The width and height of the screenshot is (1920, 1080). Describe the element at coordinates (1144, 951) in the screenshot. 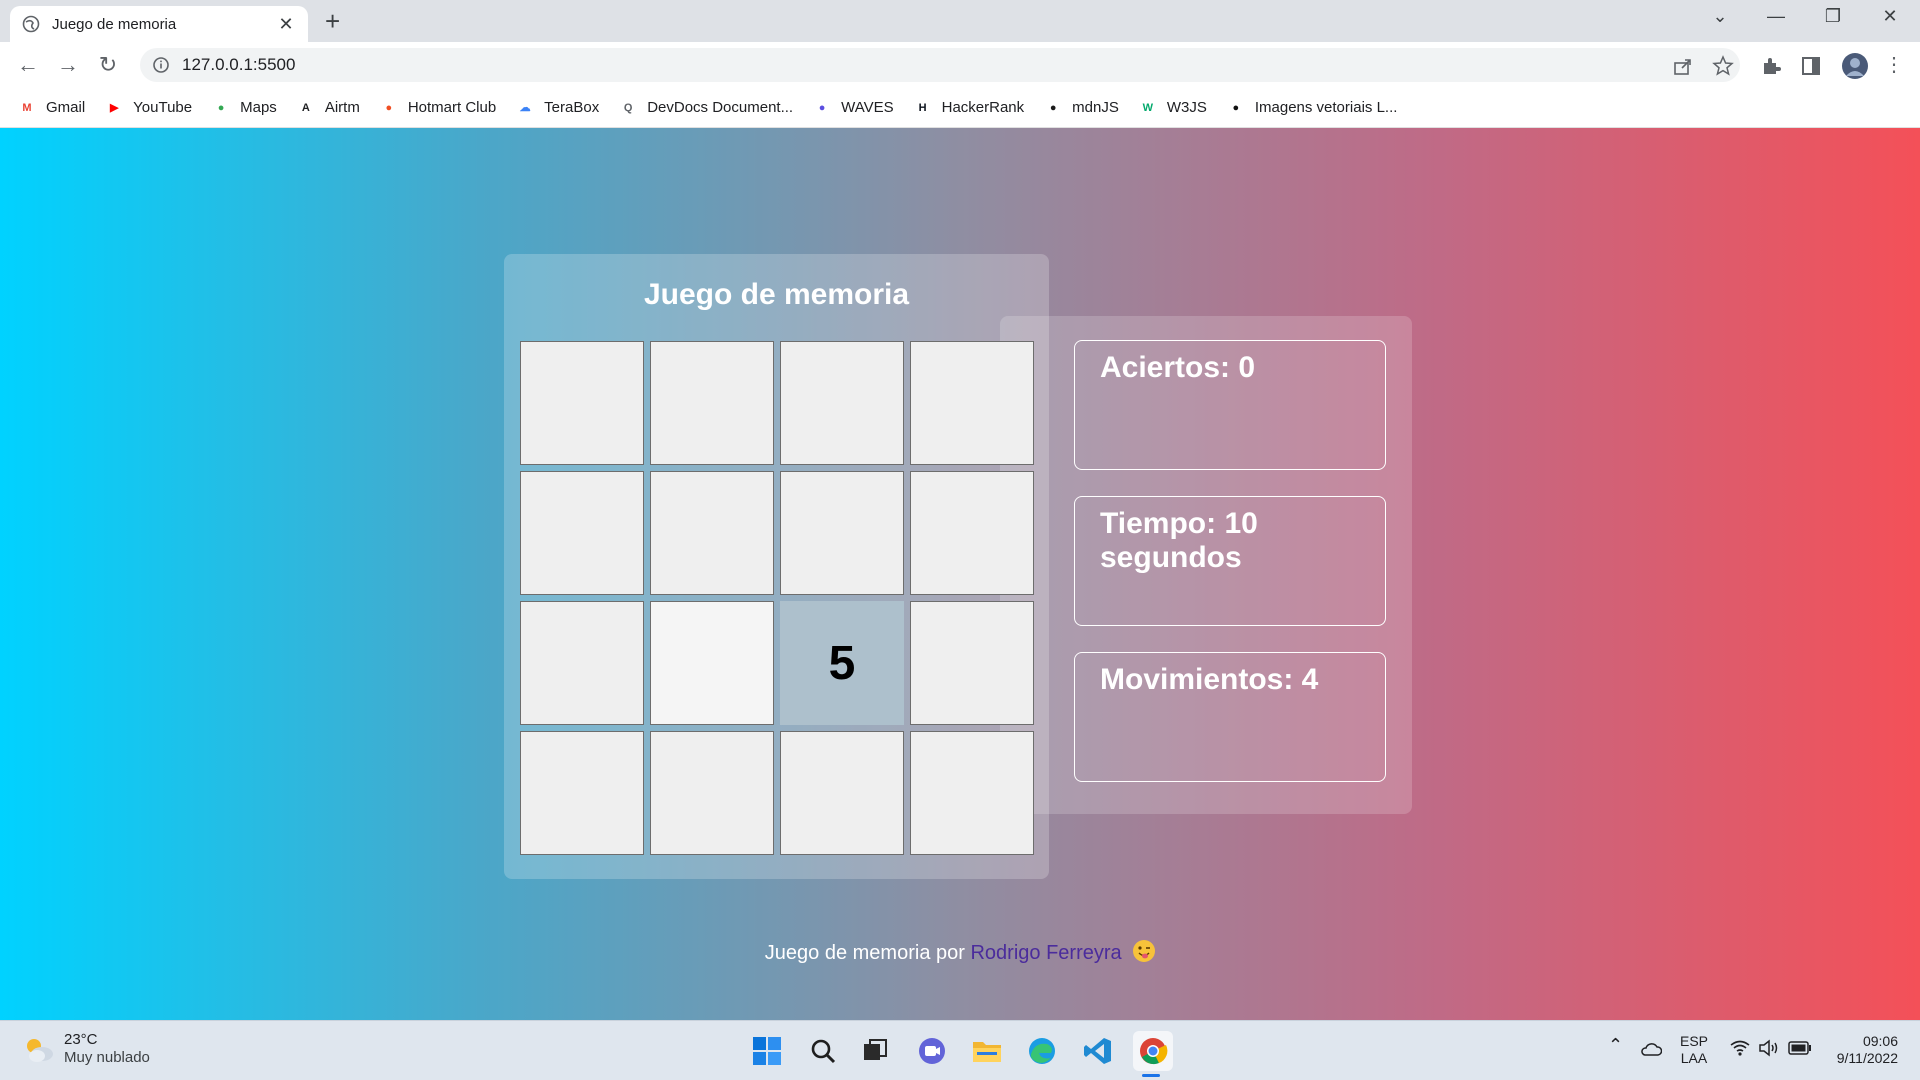

I see `winking-tongue-emoji-icon` at that location.